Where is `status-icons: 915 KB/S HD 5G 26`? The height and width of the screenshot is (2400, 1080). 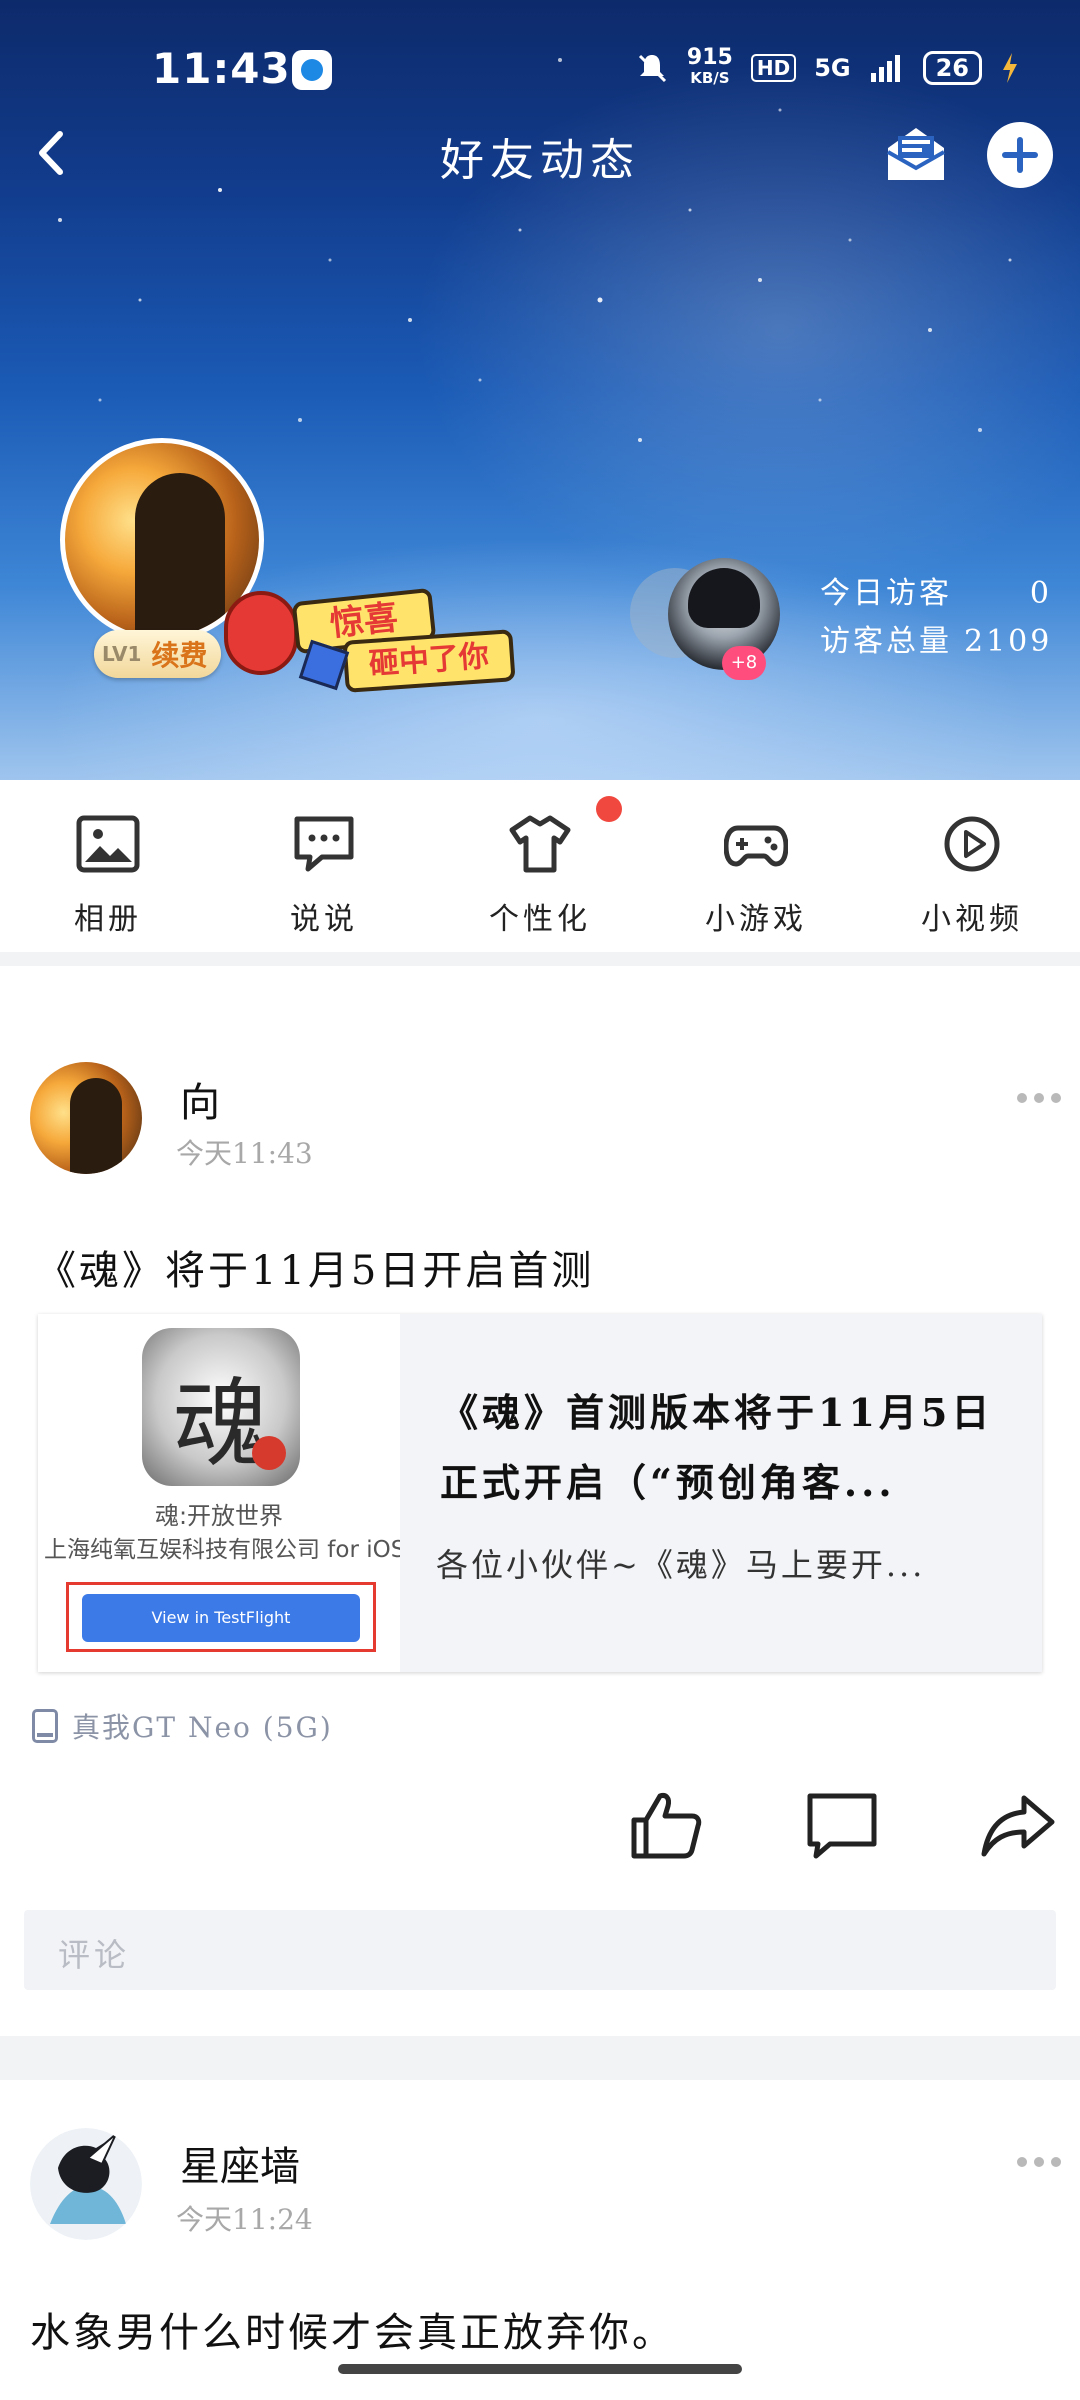 status-icons: 915 KB/S HD 5G 26 is located at coordinates (827, 66).